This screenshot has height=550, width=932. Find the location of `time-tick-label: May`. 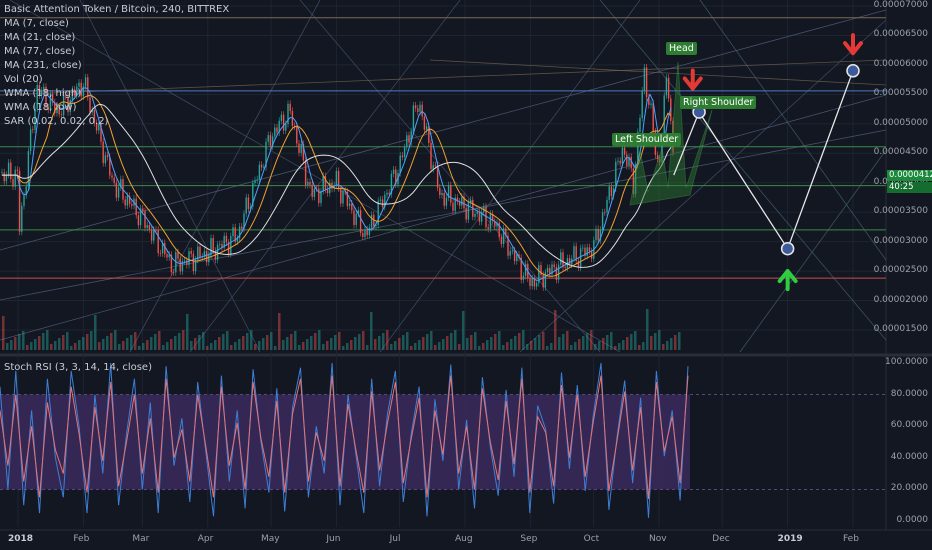

time-tick-label: May is located at coordinates (270, 539).